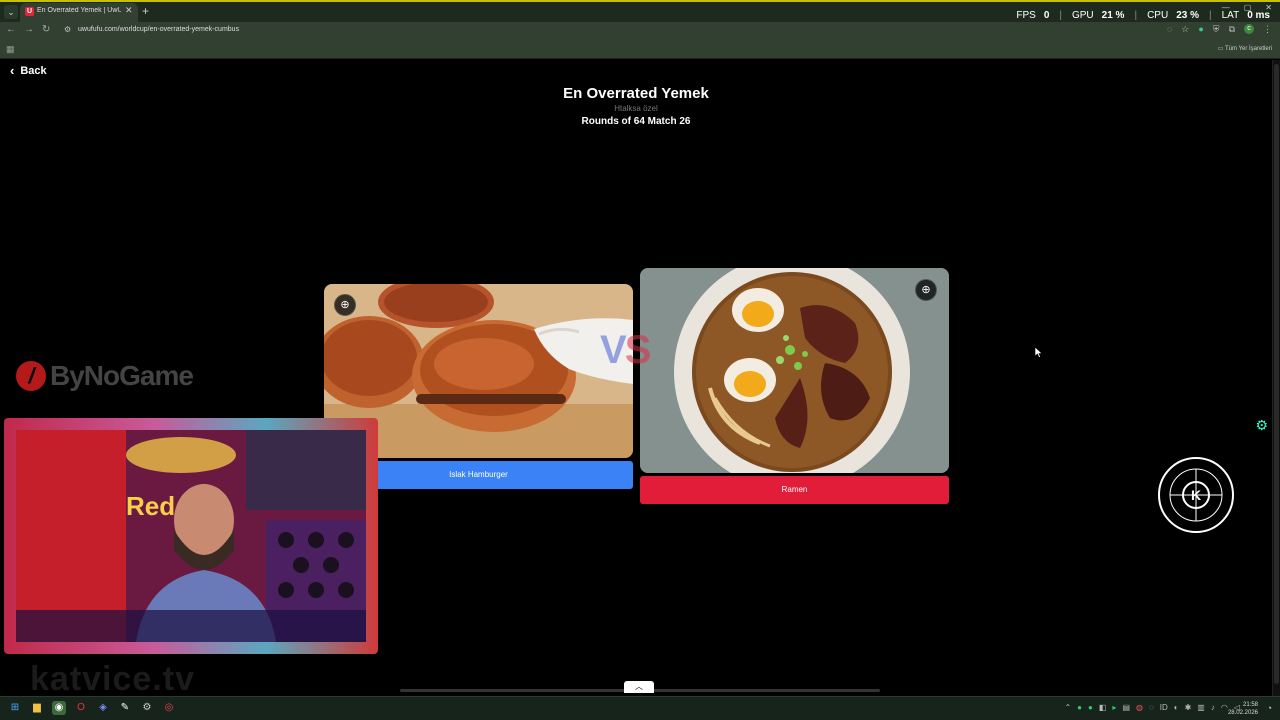 The width and height of the screenshot is (1280, 720). What do you see at coordinates (147, 708) in the screenshot?
I see `settings-icon: ⚙` at bounding box center [147, 708].